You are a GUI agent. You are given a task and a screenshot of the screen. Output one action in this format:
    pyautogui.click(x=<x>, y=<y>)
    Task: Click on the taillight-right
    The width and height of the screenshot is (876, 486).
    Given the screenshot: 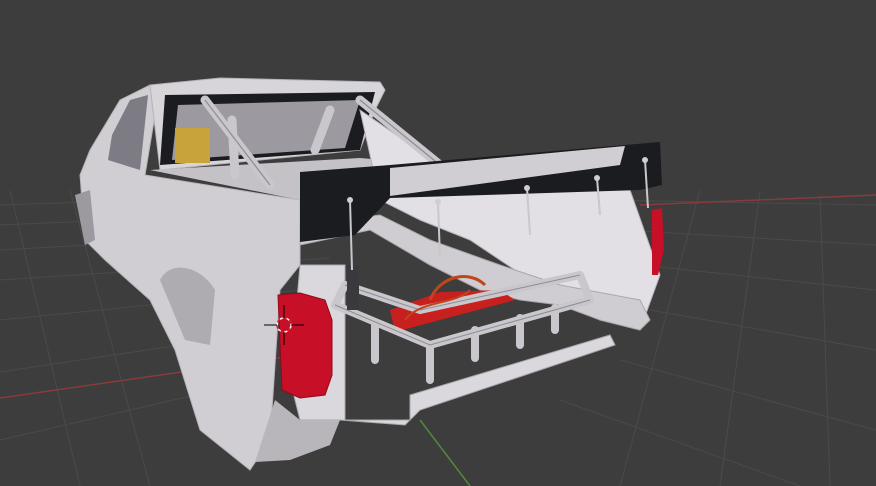 What is the action you would take?
    pyautogui.click(x=658, y=241)
    